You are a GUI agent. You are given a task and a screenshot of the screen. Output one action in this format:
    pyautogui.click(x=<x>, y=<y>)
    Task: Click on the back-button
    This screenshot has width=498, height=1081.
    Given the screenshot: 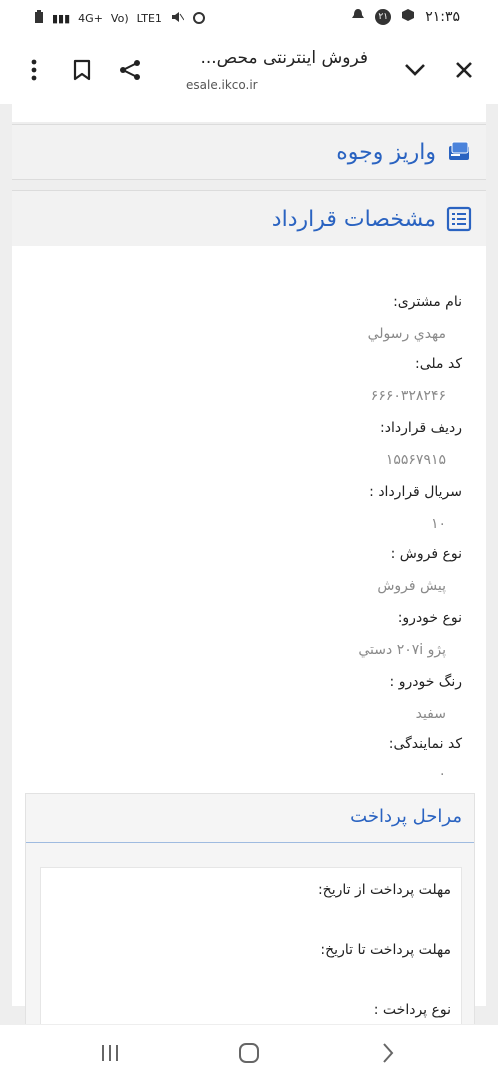 What is the action you would take?
    pyautogui.click(x=388, y=1053)
    